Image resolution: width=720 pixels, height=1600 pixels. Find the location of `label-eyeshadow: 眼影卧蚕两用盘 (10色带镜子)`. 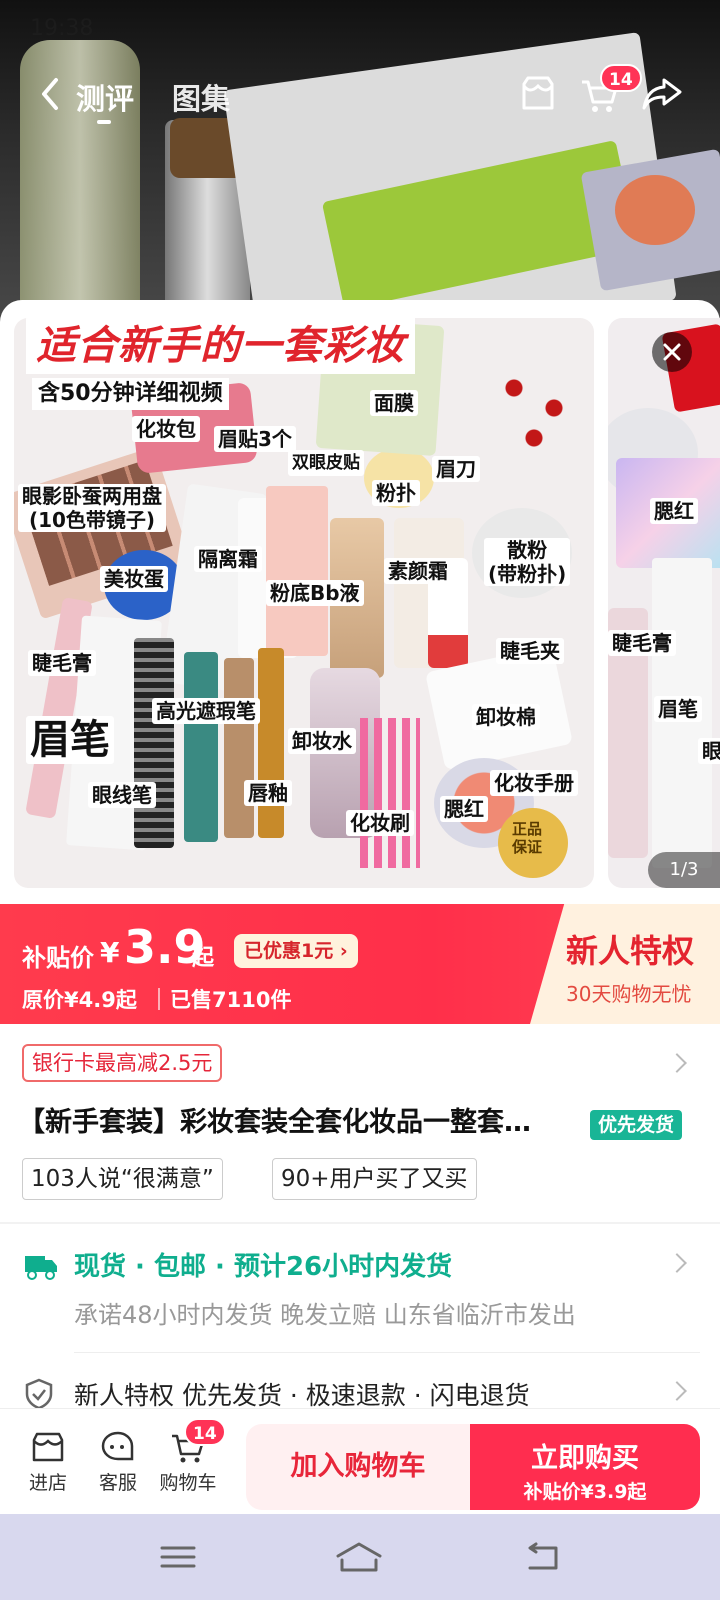

label-eyeshadow: 眼影卧蚕两用盘 (10色带镜子) is located at coordinates (92, 508).